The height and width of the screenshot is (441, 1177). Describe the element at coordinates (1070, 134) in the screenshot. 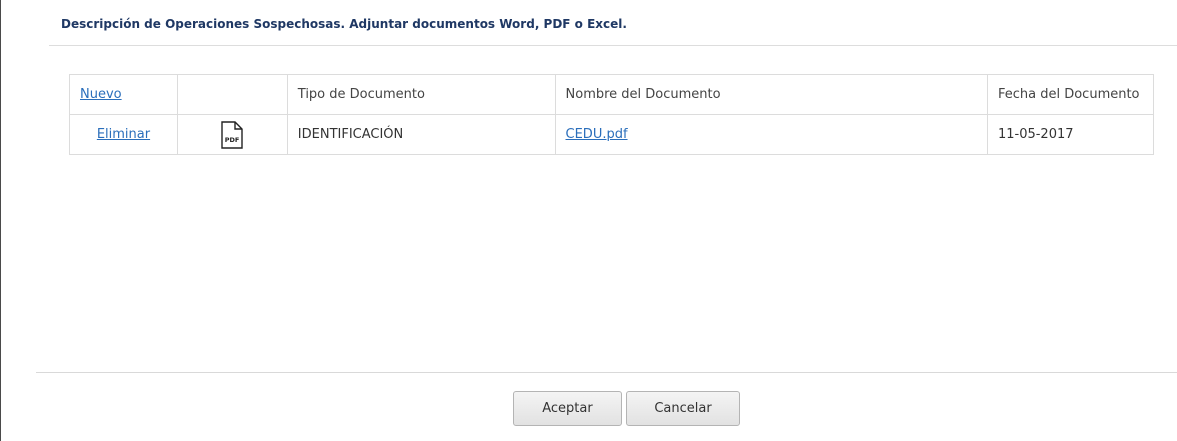

I see `row-fecha-cell: 11-05-2017` at that location.